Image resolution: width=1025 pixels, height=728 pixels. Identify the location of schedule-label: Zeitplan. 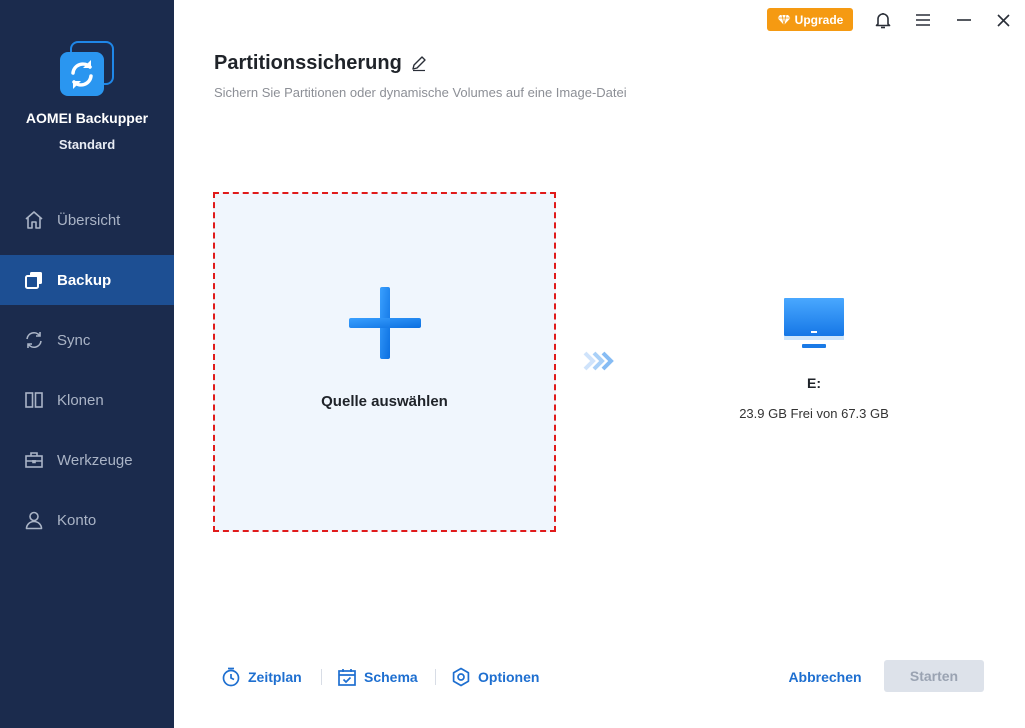
(275, 677).